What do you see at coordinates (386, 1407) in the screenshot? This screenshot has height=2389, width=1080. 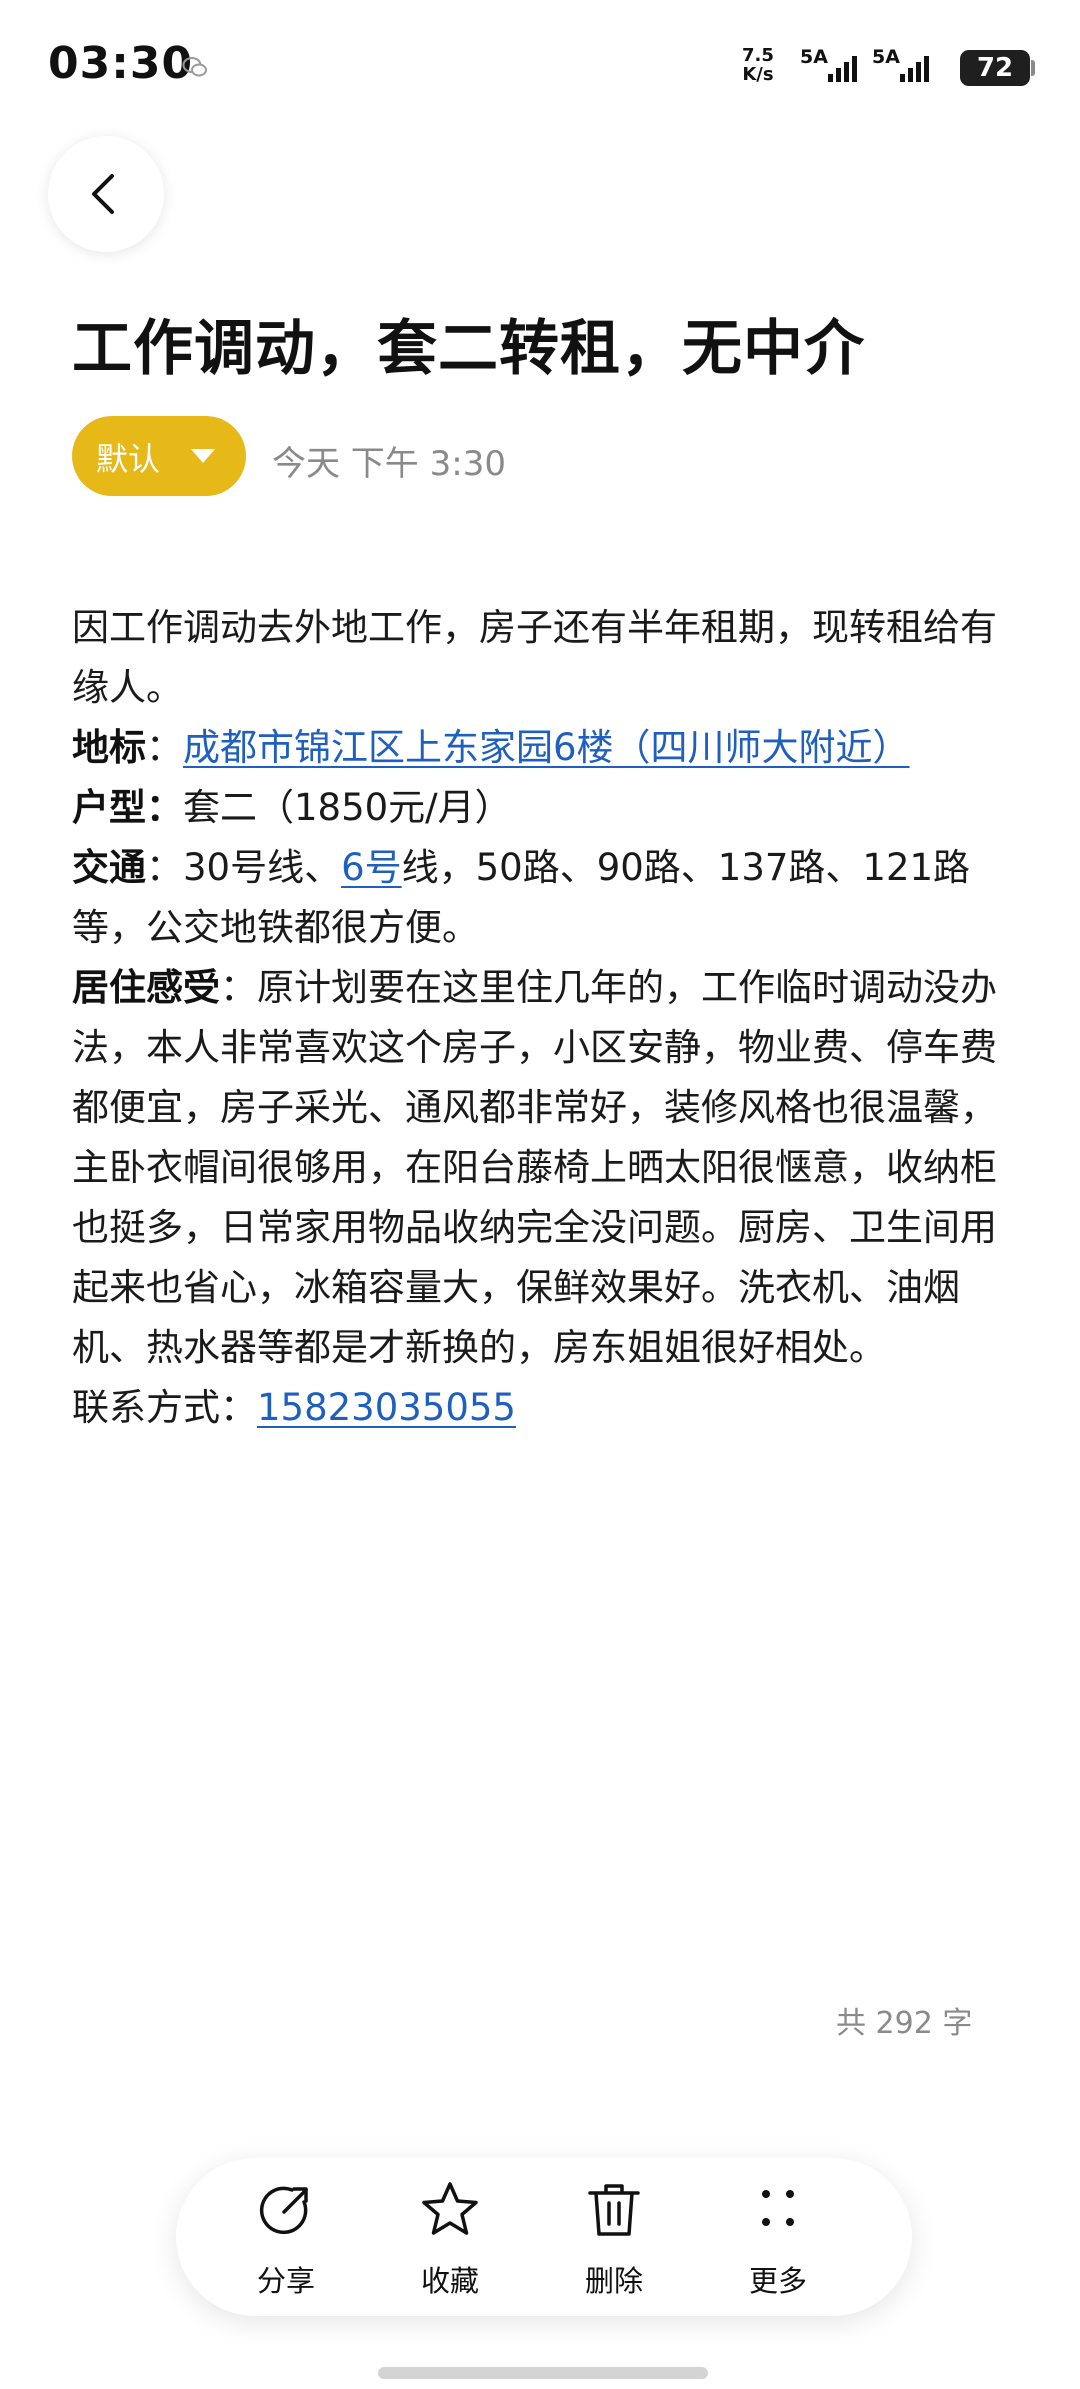 I see `phone-link: 15823035055` at bounding box center [386, 1407].